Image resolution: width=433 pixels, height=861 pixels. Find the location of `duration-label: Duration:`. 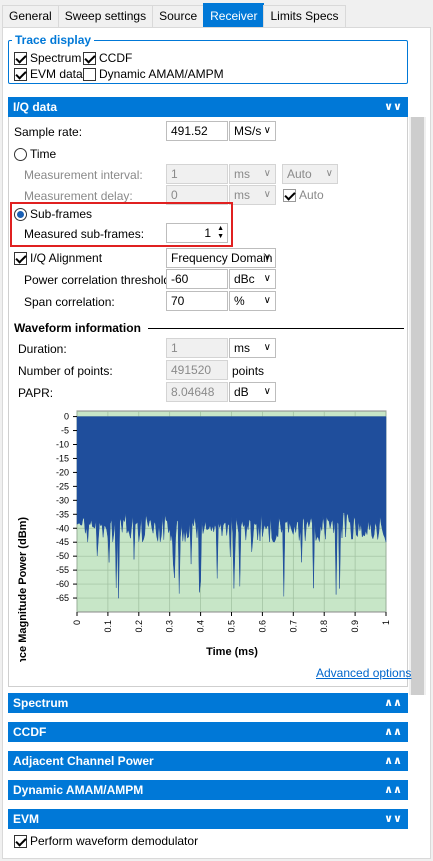

duration-label: Duration: is located at coordinates (42, 349).